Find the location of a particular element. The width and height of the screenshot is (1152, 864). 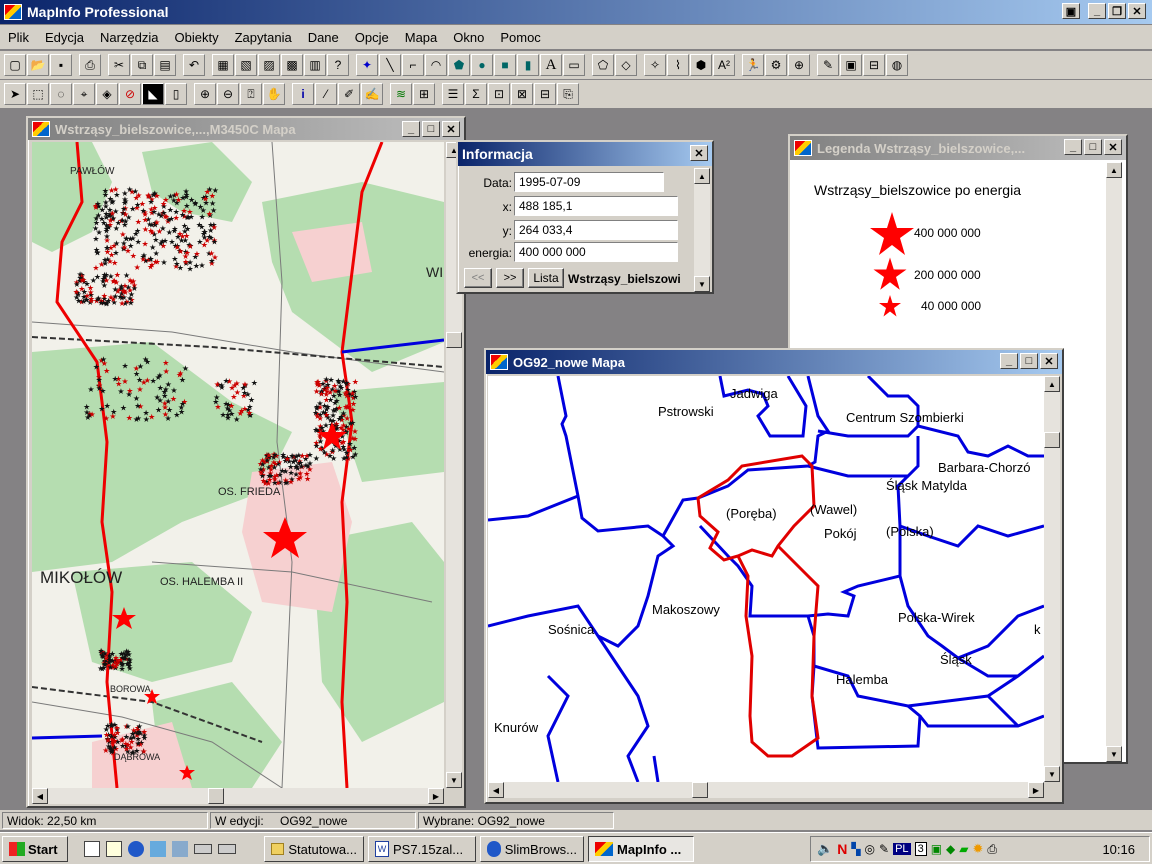

arc-tool-icon: ◠ is located at coordinates (436, 65).